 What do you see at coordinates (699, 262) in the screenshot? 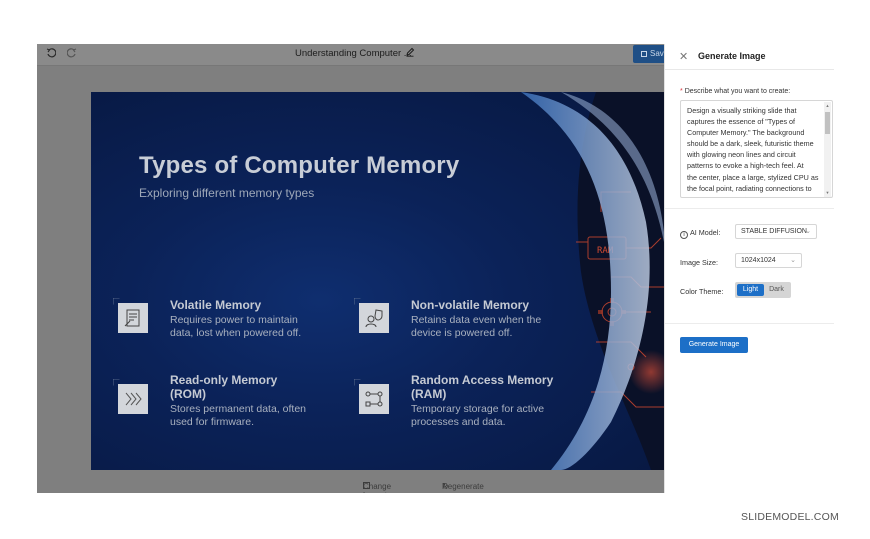
I see `image-size-label: Image Size:` at bounding box center [699, 262].